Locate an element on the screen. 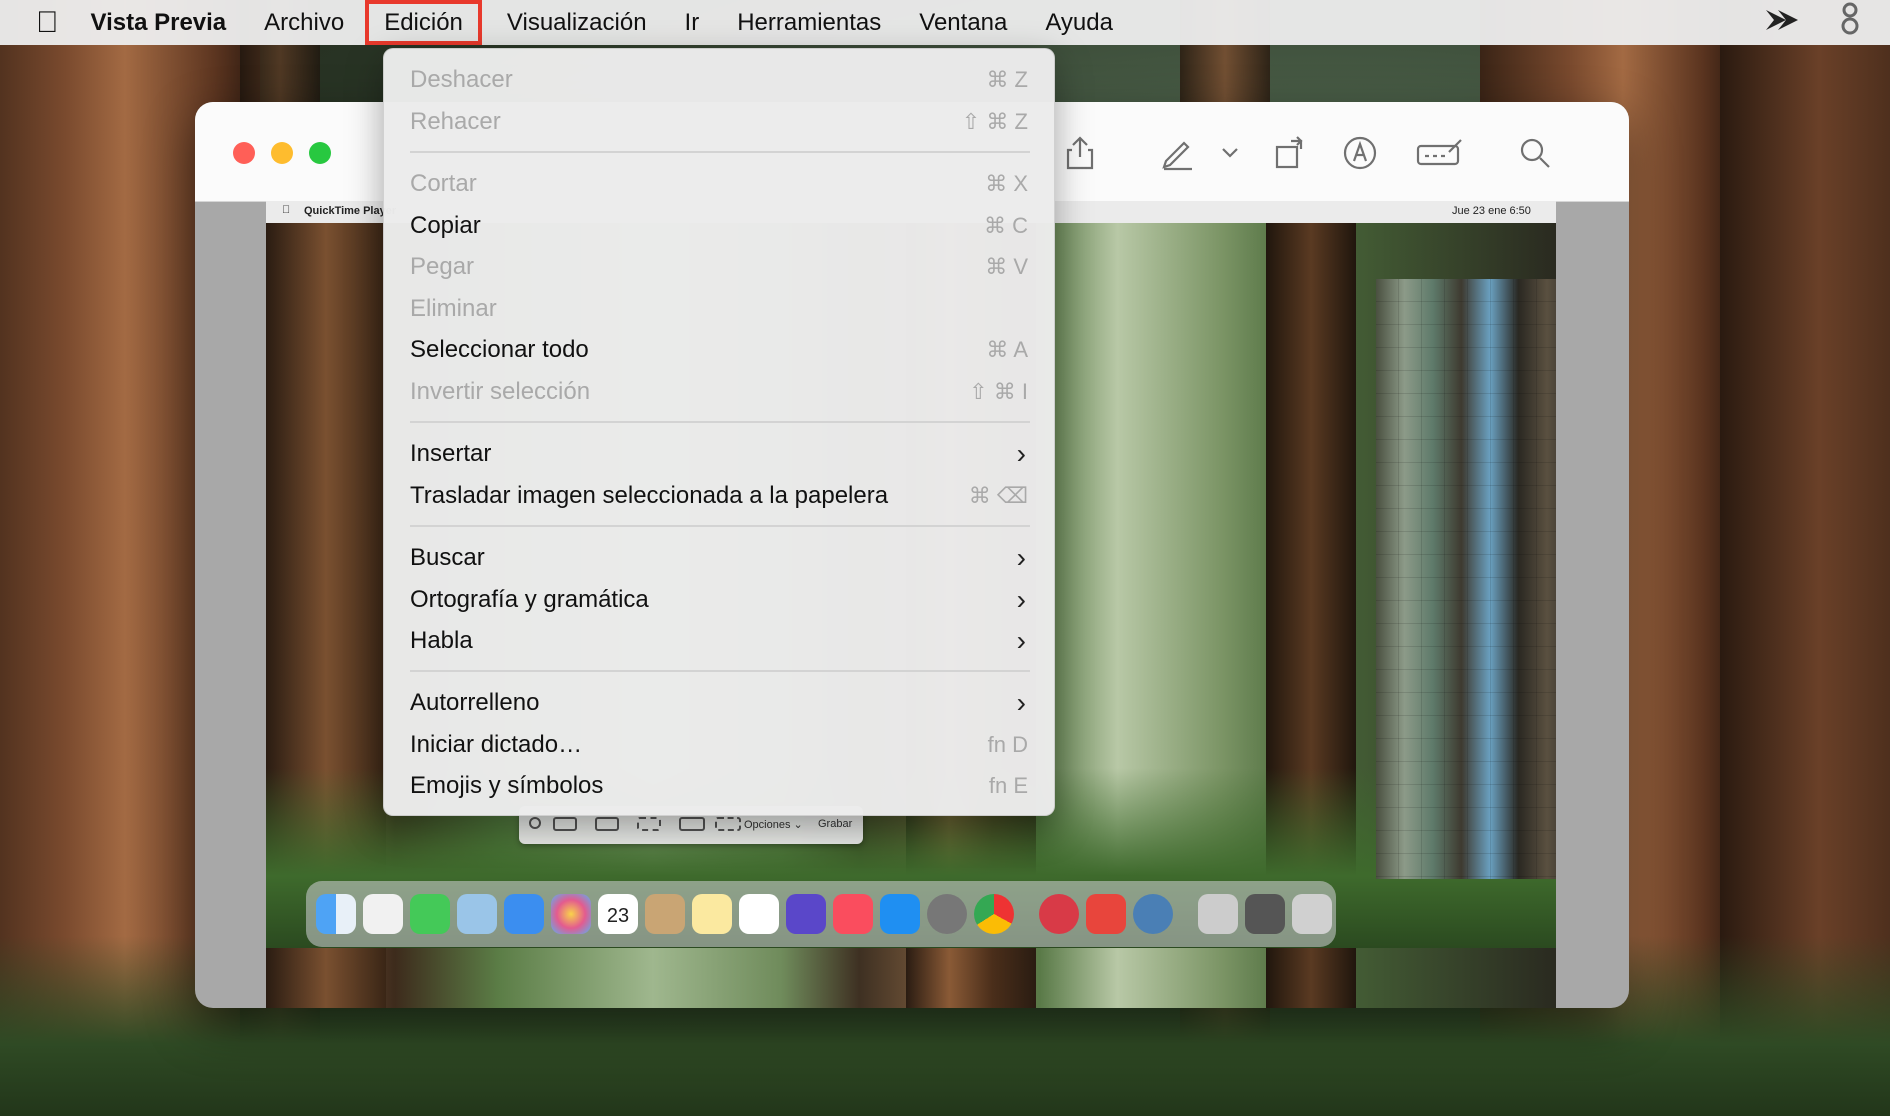 Image resolution: width=1890 pixels, height=1116 pixels. menubar-status-area is located at coordinates (1827, 22).